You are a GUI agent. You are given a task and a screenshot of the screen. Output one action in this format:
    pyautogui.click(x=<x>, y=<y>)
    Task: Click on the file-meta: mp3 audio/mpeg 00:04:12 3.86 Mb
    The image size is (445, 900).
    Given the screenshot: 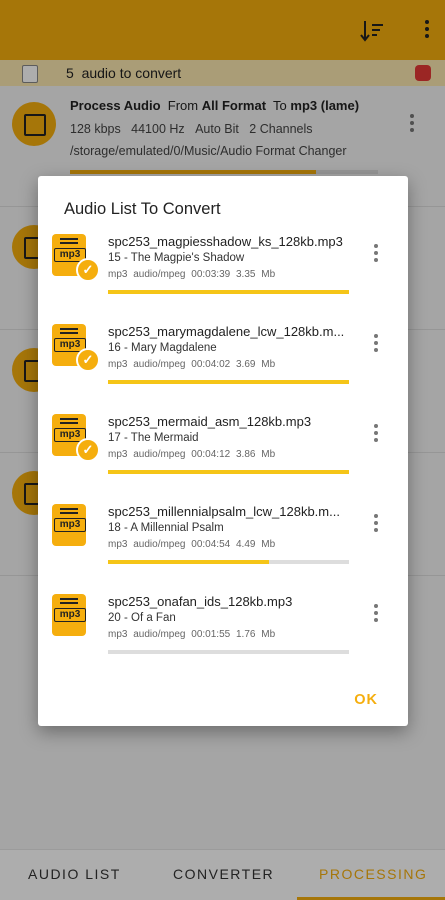 What is the action you would take?
    pyautogui.click(x=192, y=454)
    